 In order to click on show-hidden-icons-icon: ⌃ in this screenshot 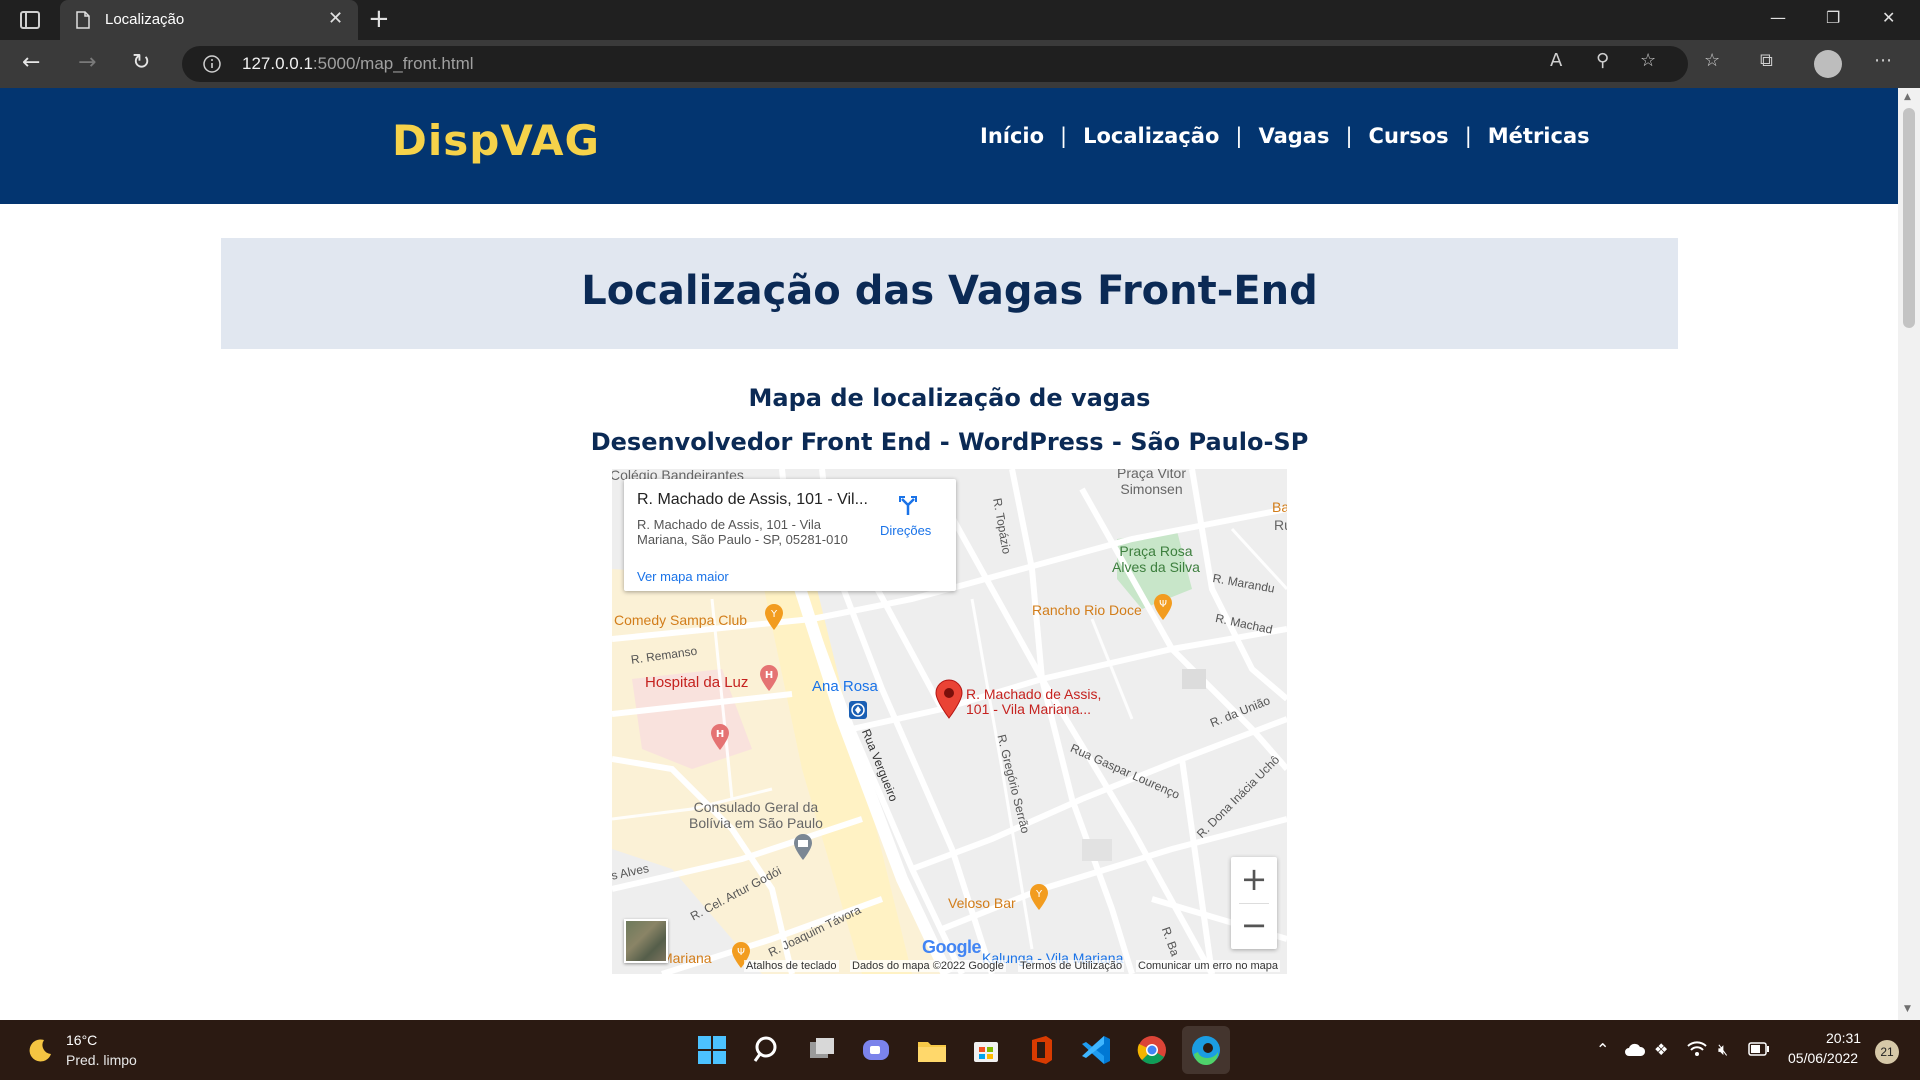, I will do `click(1602, 1049)`.